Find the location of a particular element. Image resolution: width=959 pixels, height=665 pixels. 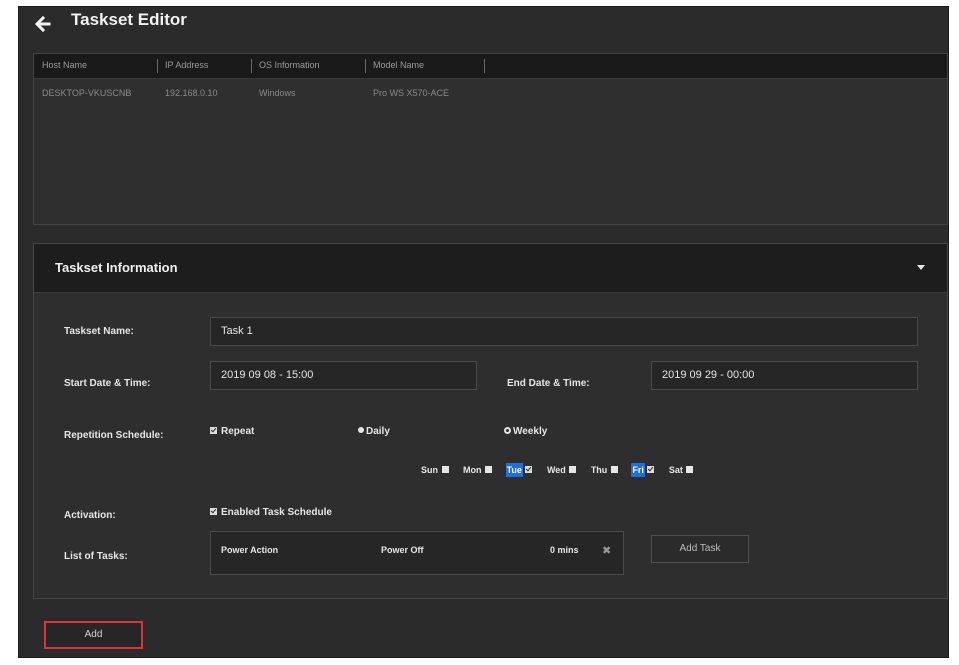

column-header-model-name: Model Name is located at coordinates (398, 65).